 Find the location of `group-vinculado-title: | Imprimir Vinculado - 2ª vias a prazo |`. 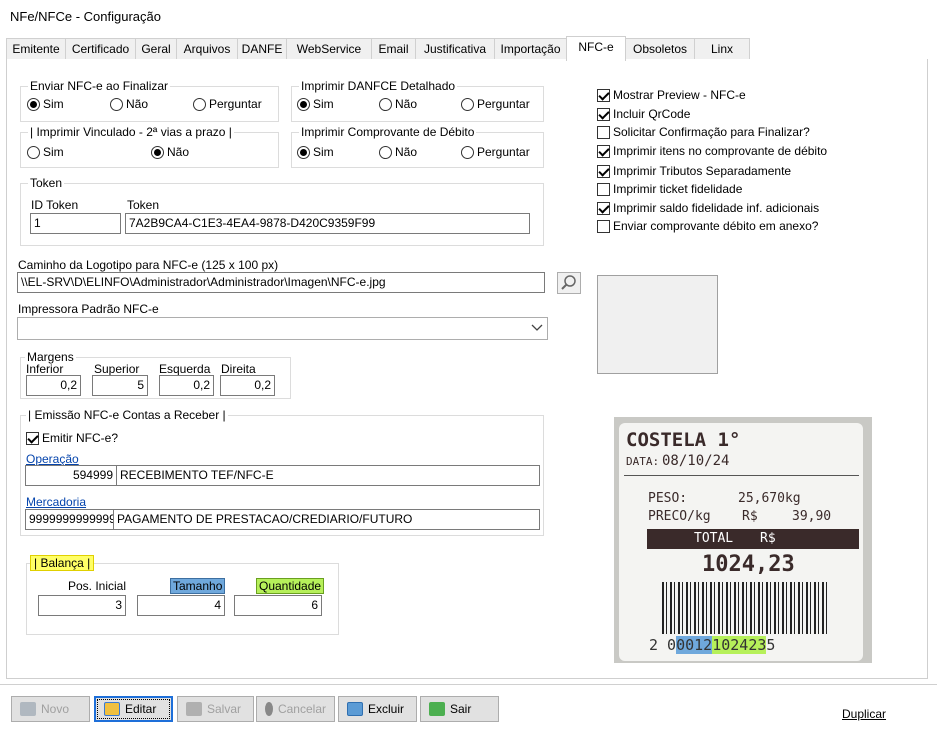

group-vinculado-title: | Imprimir Vinculado - 2ª vias a prazo | is located at coordinates (131, 132).